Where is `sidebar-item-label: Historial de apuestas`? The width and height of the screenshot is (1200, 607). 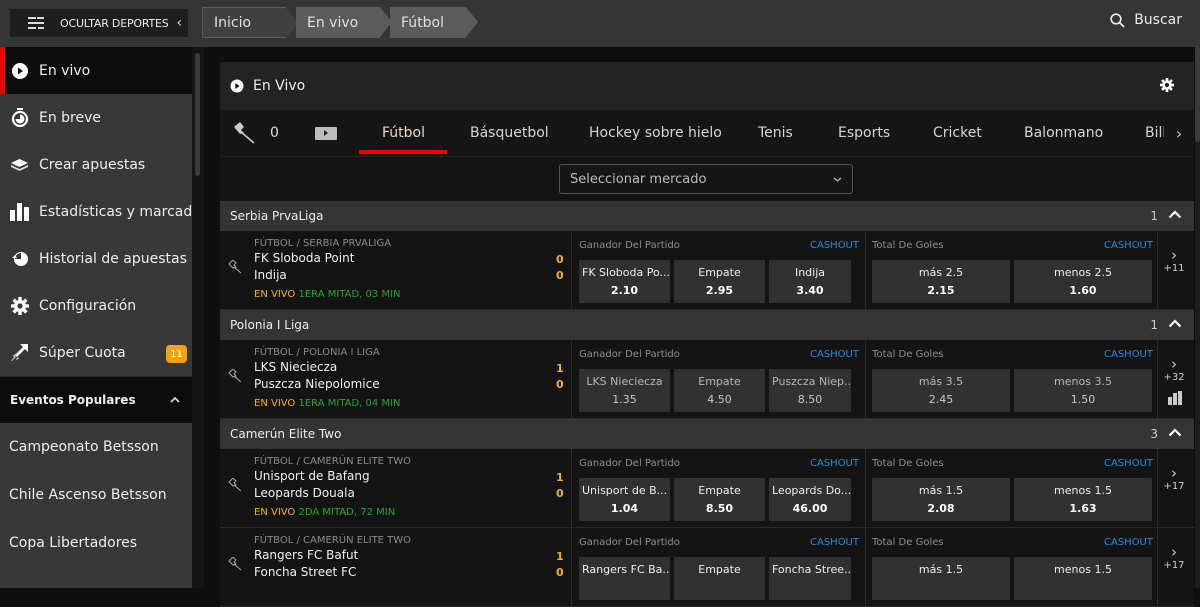
sidebar-item-label: Historial de apuestas is located at coordinates (113, 258).